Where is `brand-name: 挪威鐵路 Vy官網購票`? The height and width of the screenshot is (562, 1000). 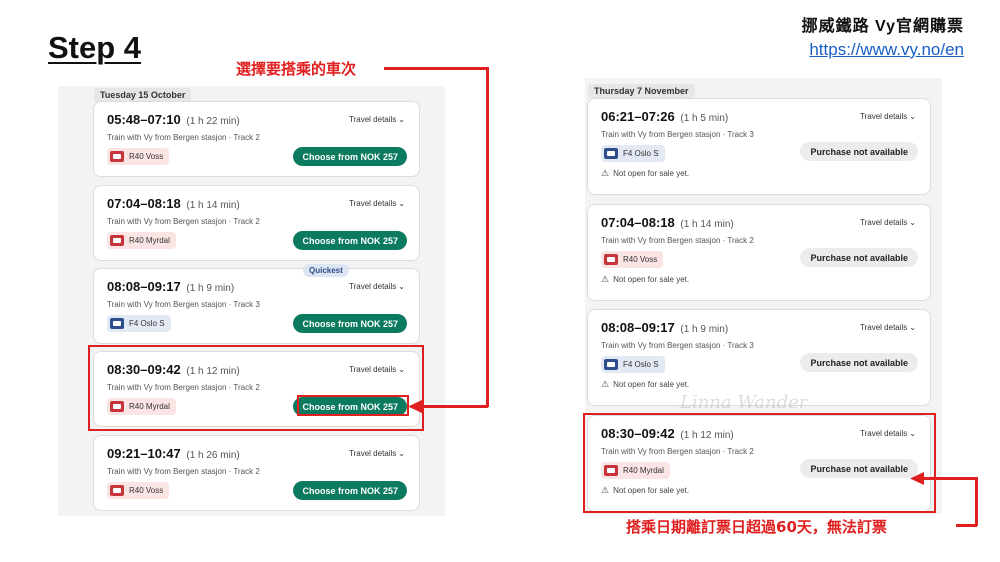 brand-name: 挪威鐵路 Vy官網購票 is located at coordinates (882, 26).